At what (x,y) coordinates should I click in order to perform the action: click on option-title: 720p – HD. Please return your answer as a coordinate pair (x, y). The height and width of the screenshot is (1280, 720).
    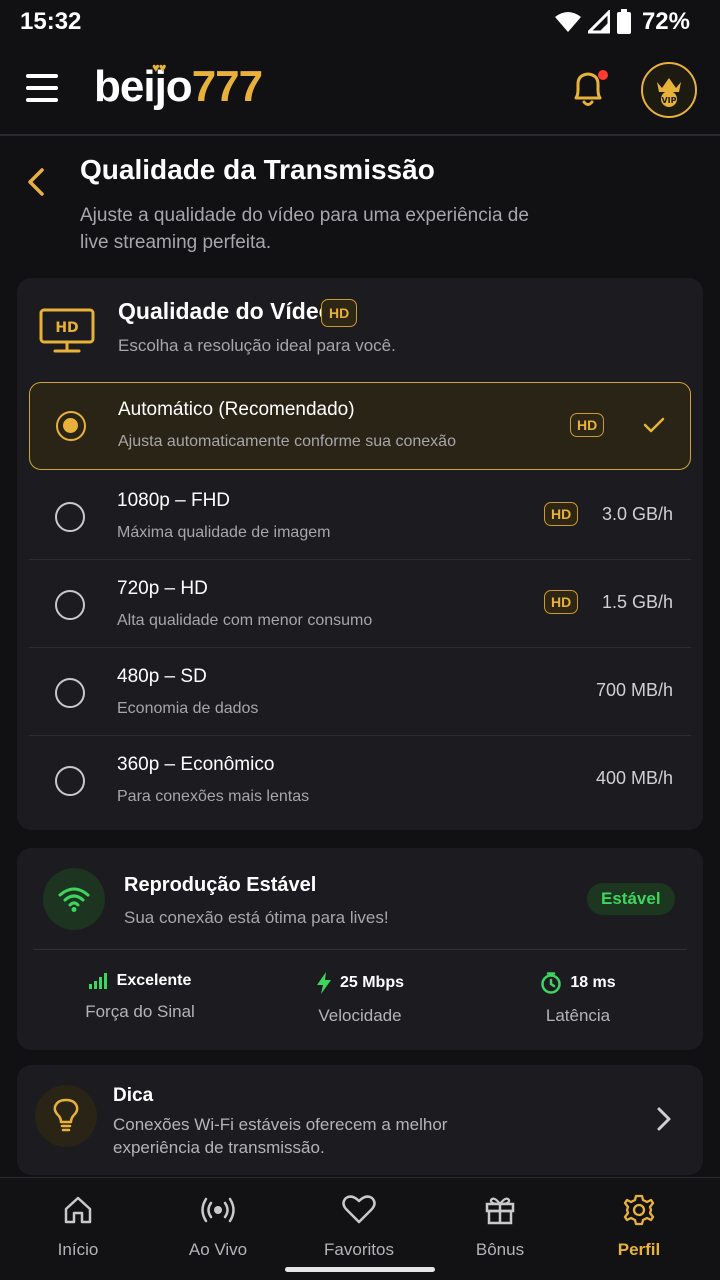
    Looking at the image, I should click on (162, 588).